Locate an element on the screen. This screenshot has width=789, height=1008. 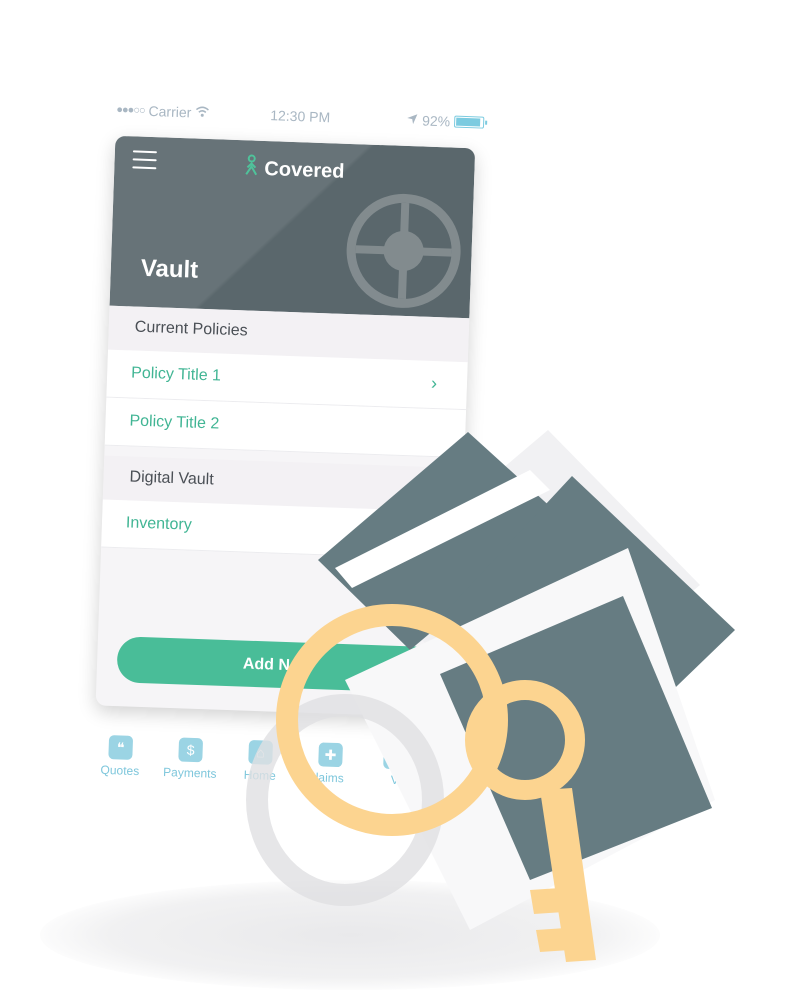
tab-claims: ✚ laims is located at coordinates (330, 764).